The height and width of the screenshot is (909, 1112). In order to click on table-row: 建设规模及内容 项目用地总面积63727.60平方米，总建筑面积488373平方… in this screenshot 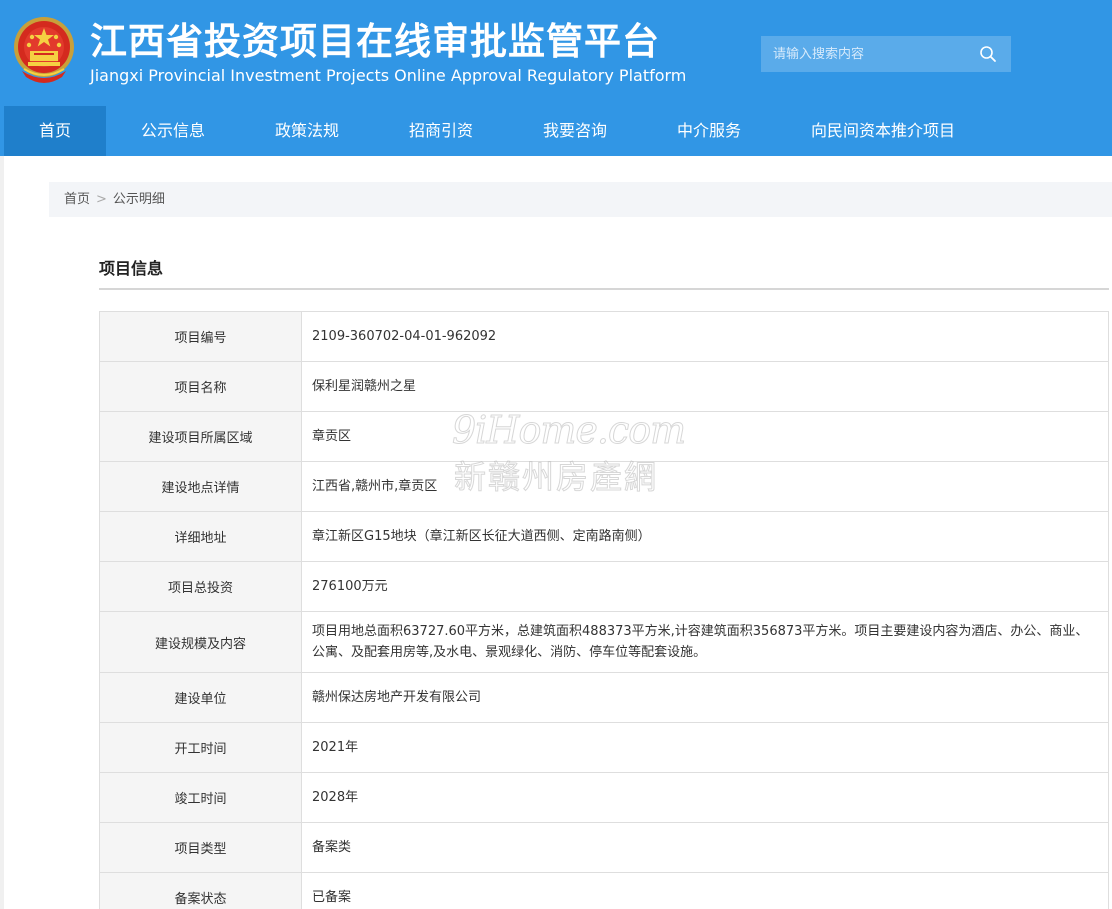, I will do `click(604, 642)`.